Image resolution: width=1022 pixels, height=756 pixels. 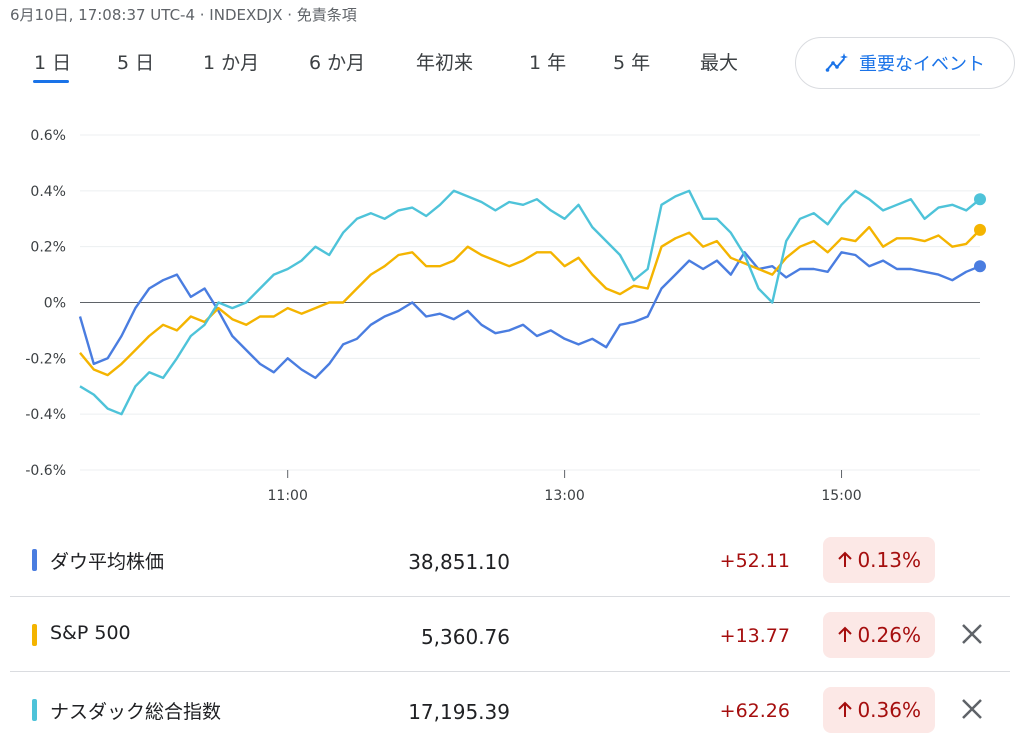 I want to click on index-row-dow: ダウ平均株価 38,851.10 +52.11 0.13%, so click(x=510, y=559).